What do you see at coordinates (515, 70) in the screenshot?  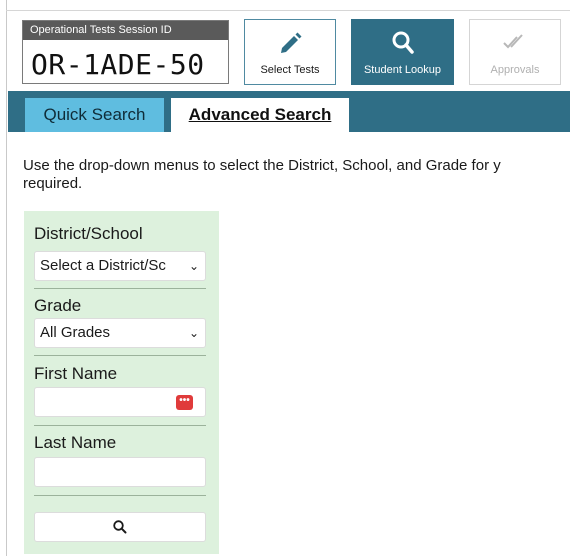 I see `approvals-label: Approvals` at bounding box center [515, 70].